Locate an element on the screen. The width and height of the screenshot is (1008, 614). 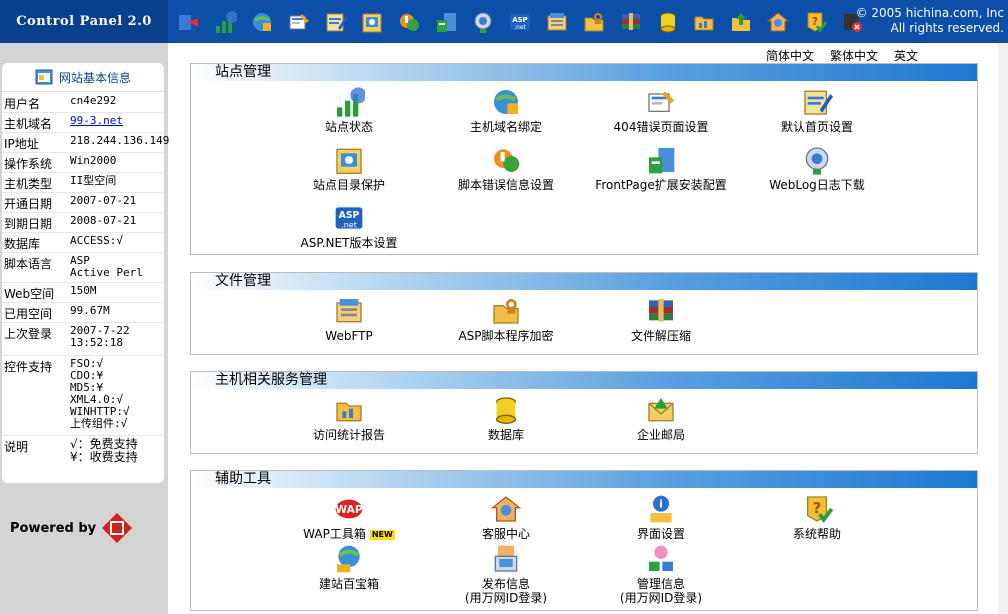
home-page-icon is located at coordinates (817, 102).